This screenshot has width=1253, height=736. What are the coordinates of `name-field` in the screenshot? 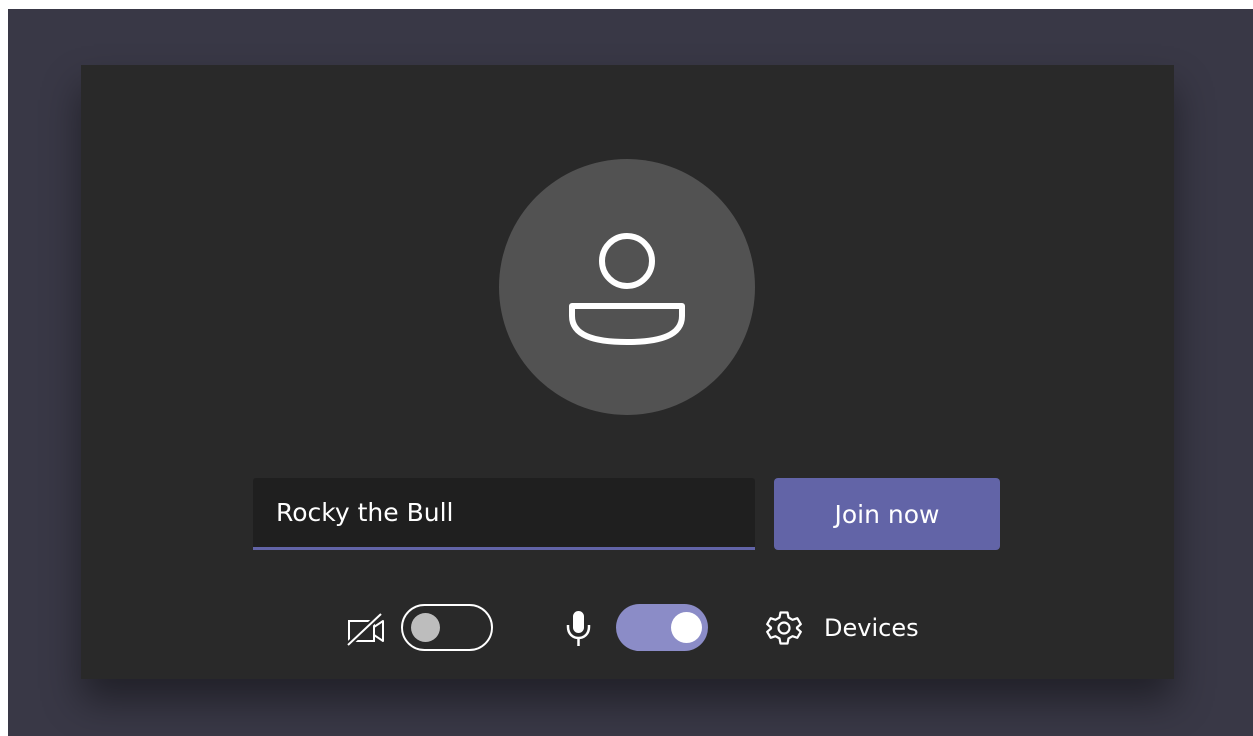 It's located at (504, 514).